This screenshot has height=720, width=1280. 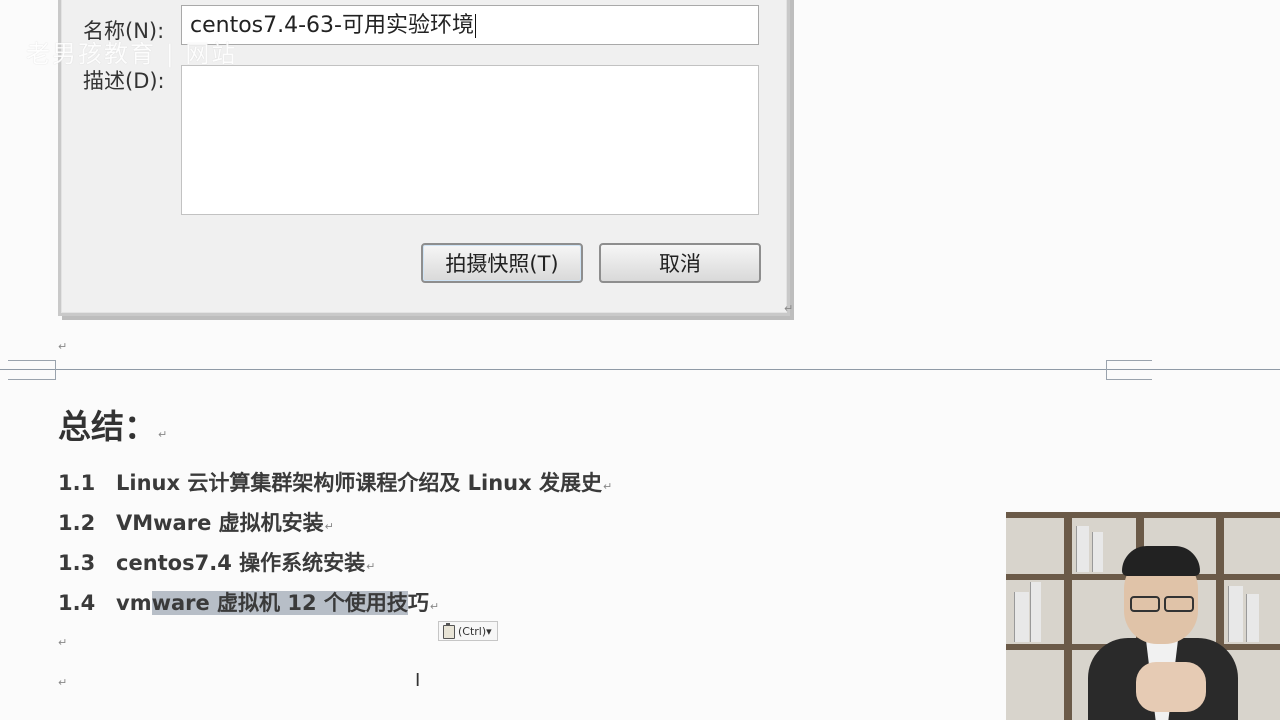 I want to click on item-number: 1.1, so click(x=77, y=483).